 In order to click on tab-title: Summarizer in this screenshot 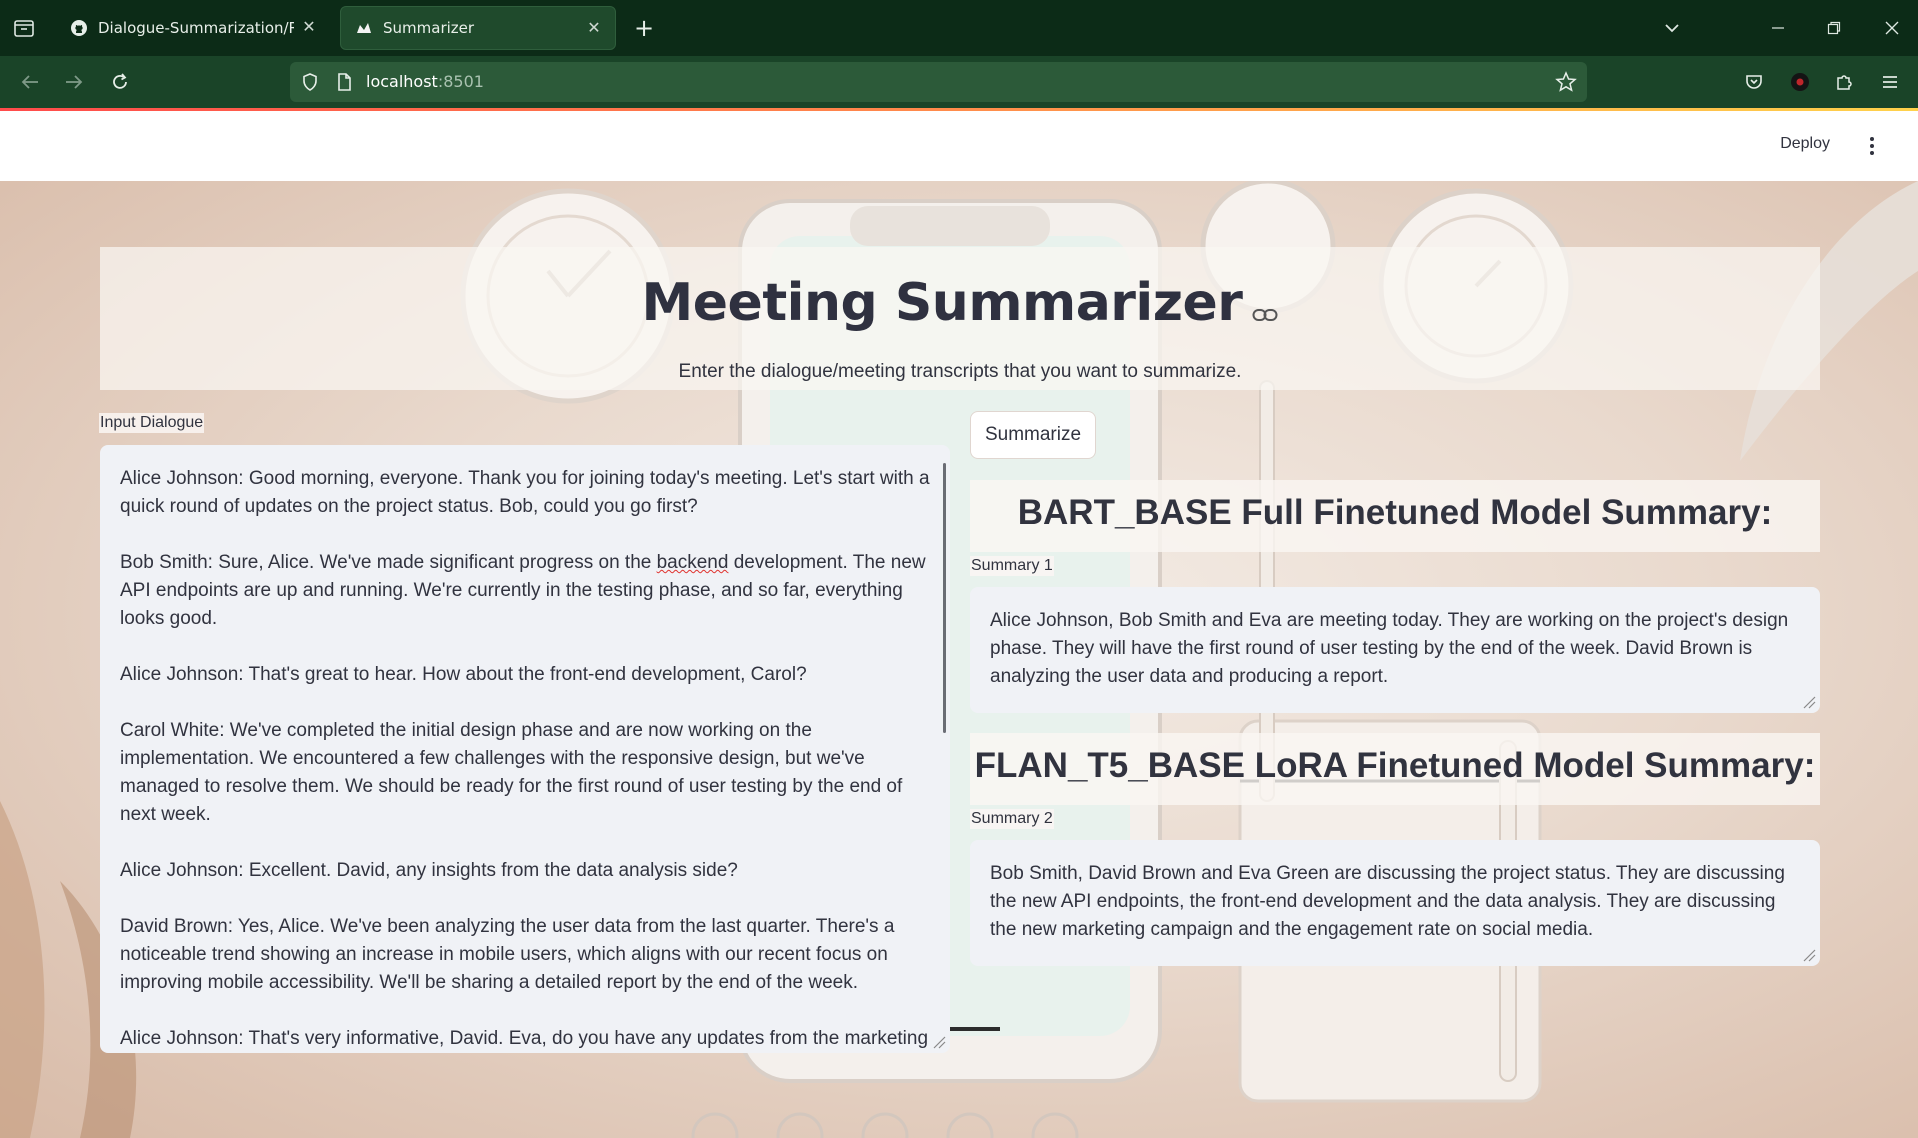, I will do `click(429, 28)`.